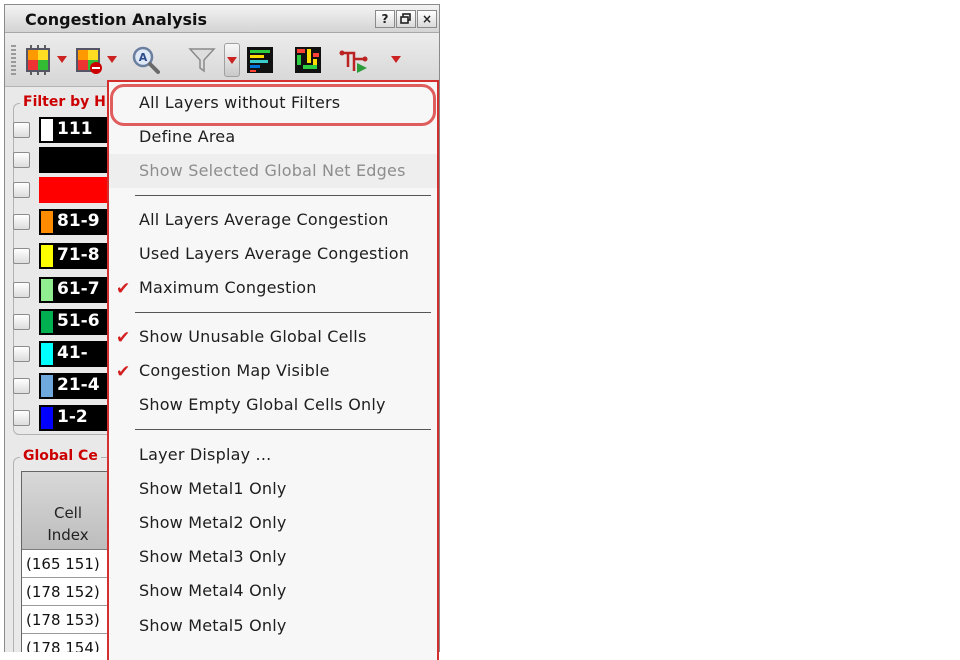  What do you see at coordinates (68, 535) in the screenshot?
I see `header-line: Index` at bounding box center [68, 535].